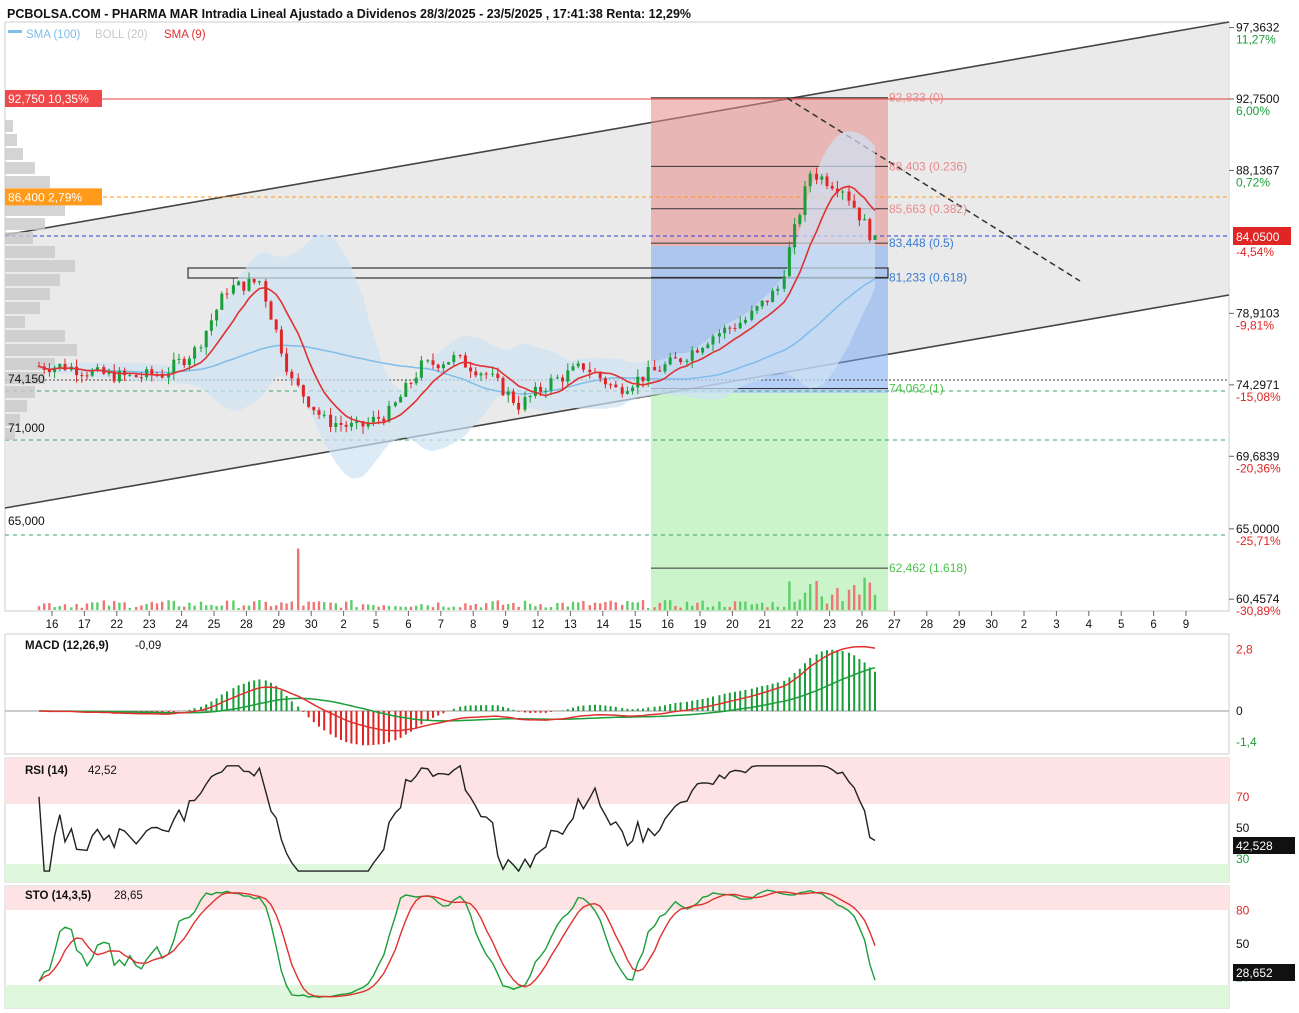 The width and height of the screenshot is (1299, 1013). Describe the element at coordinates (700, 625) in the screenshot. I see `date-label: 19` at that location.